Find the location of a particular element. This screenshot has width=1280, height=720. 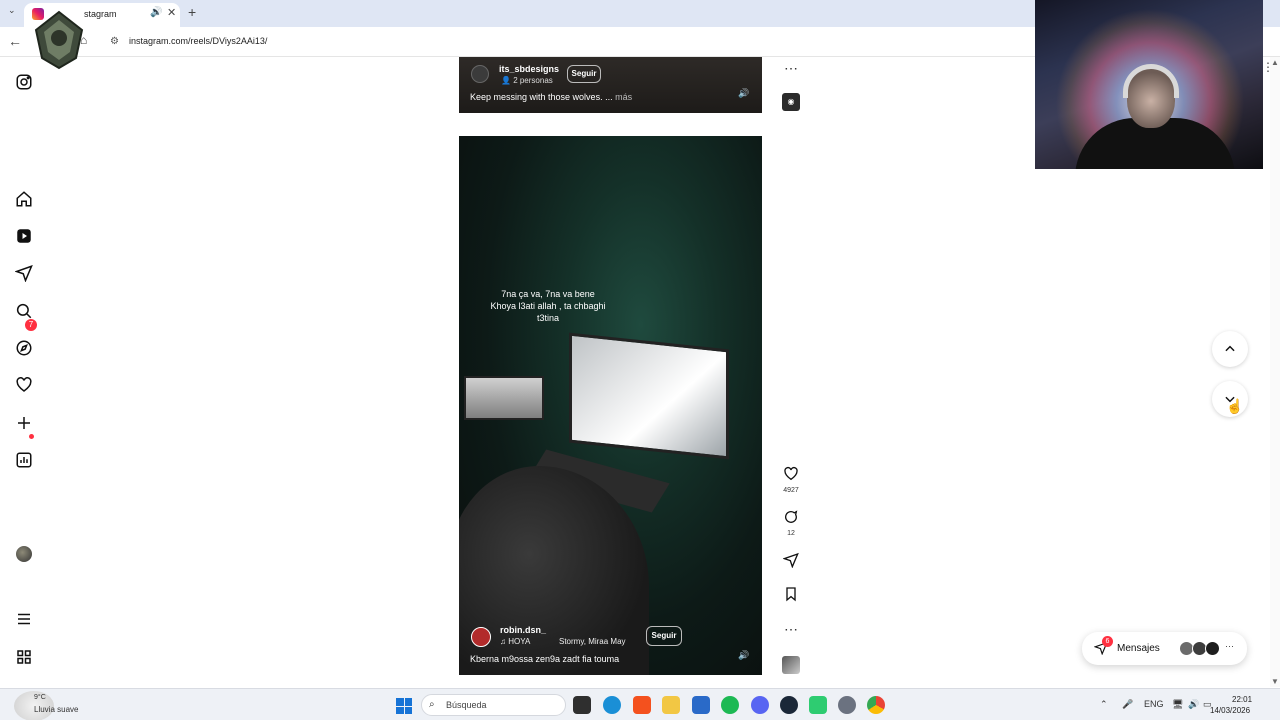

reel-caption: Kberna m9ossa zen9a zadt fia touma is located at coordinates (545, 659).